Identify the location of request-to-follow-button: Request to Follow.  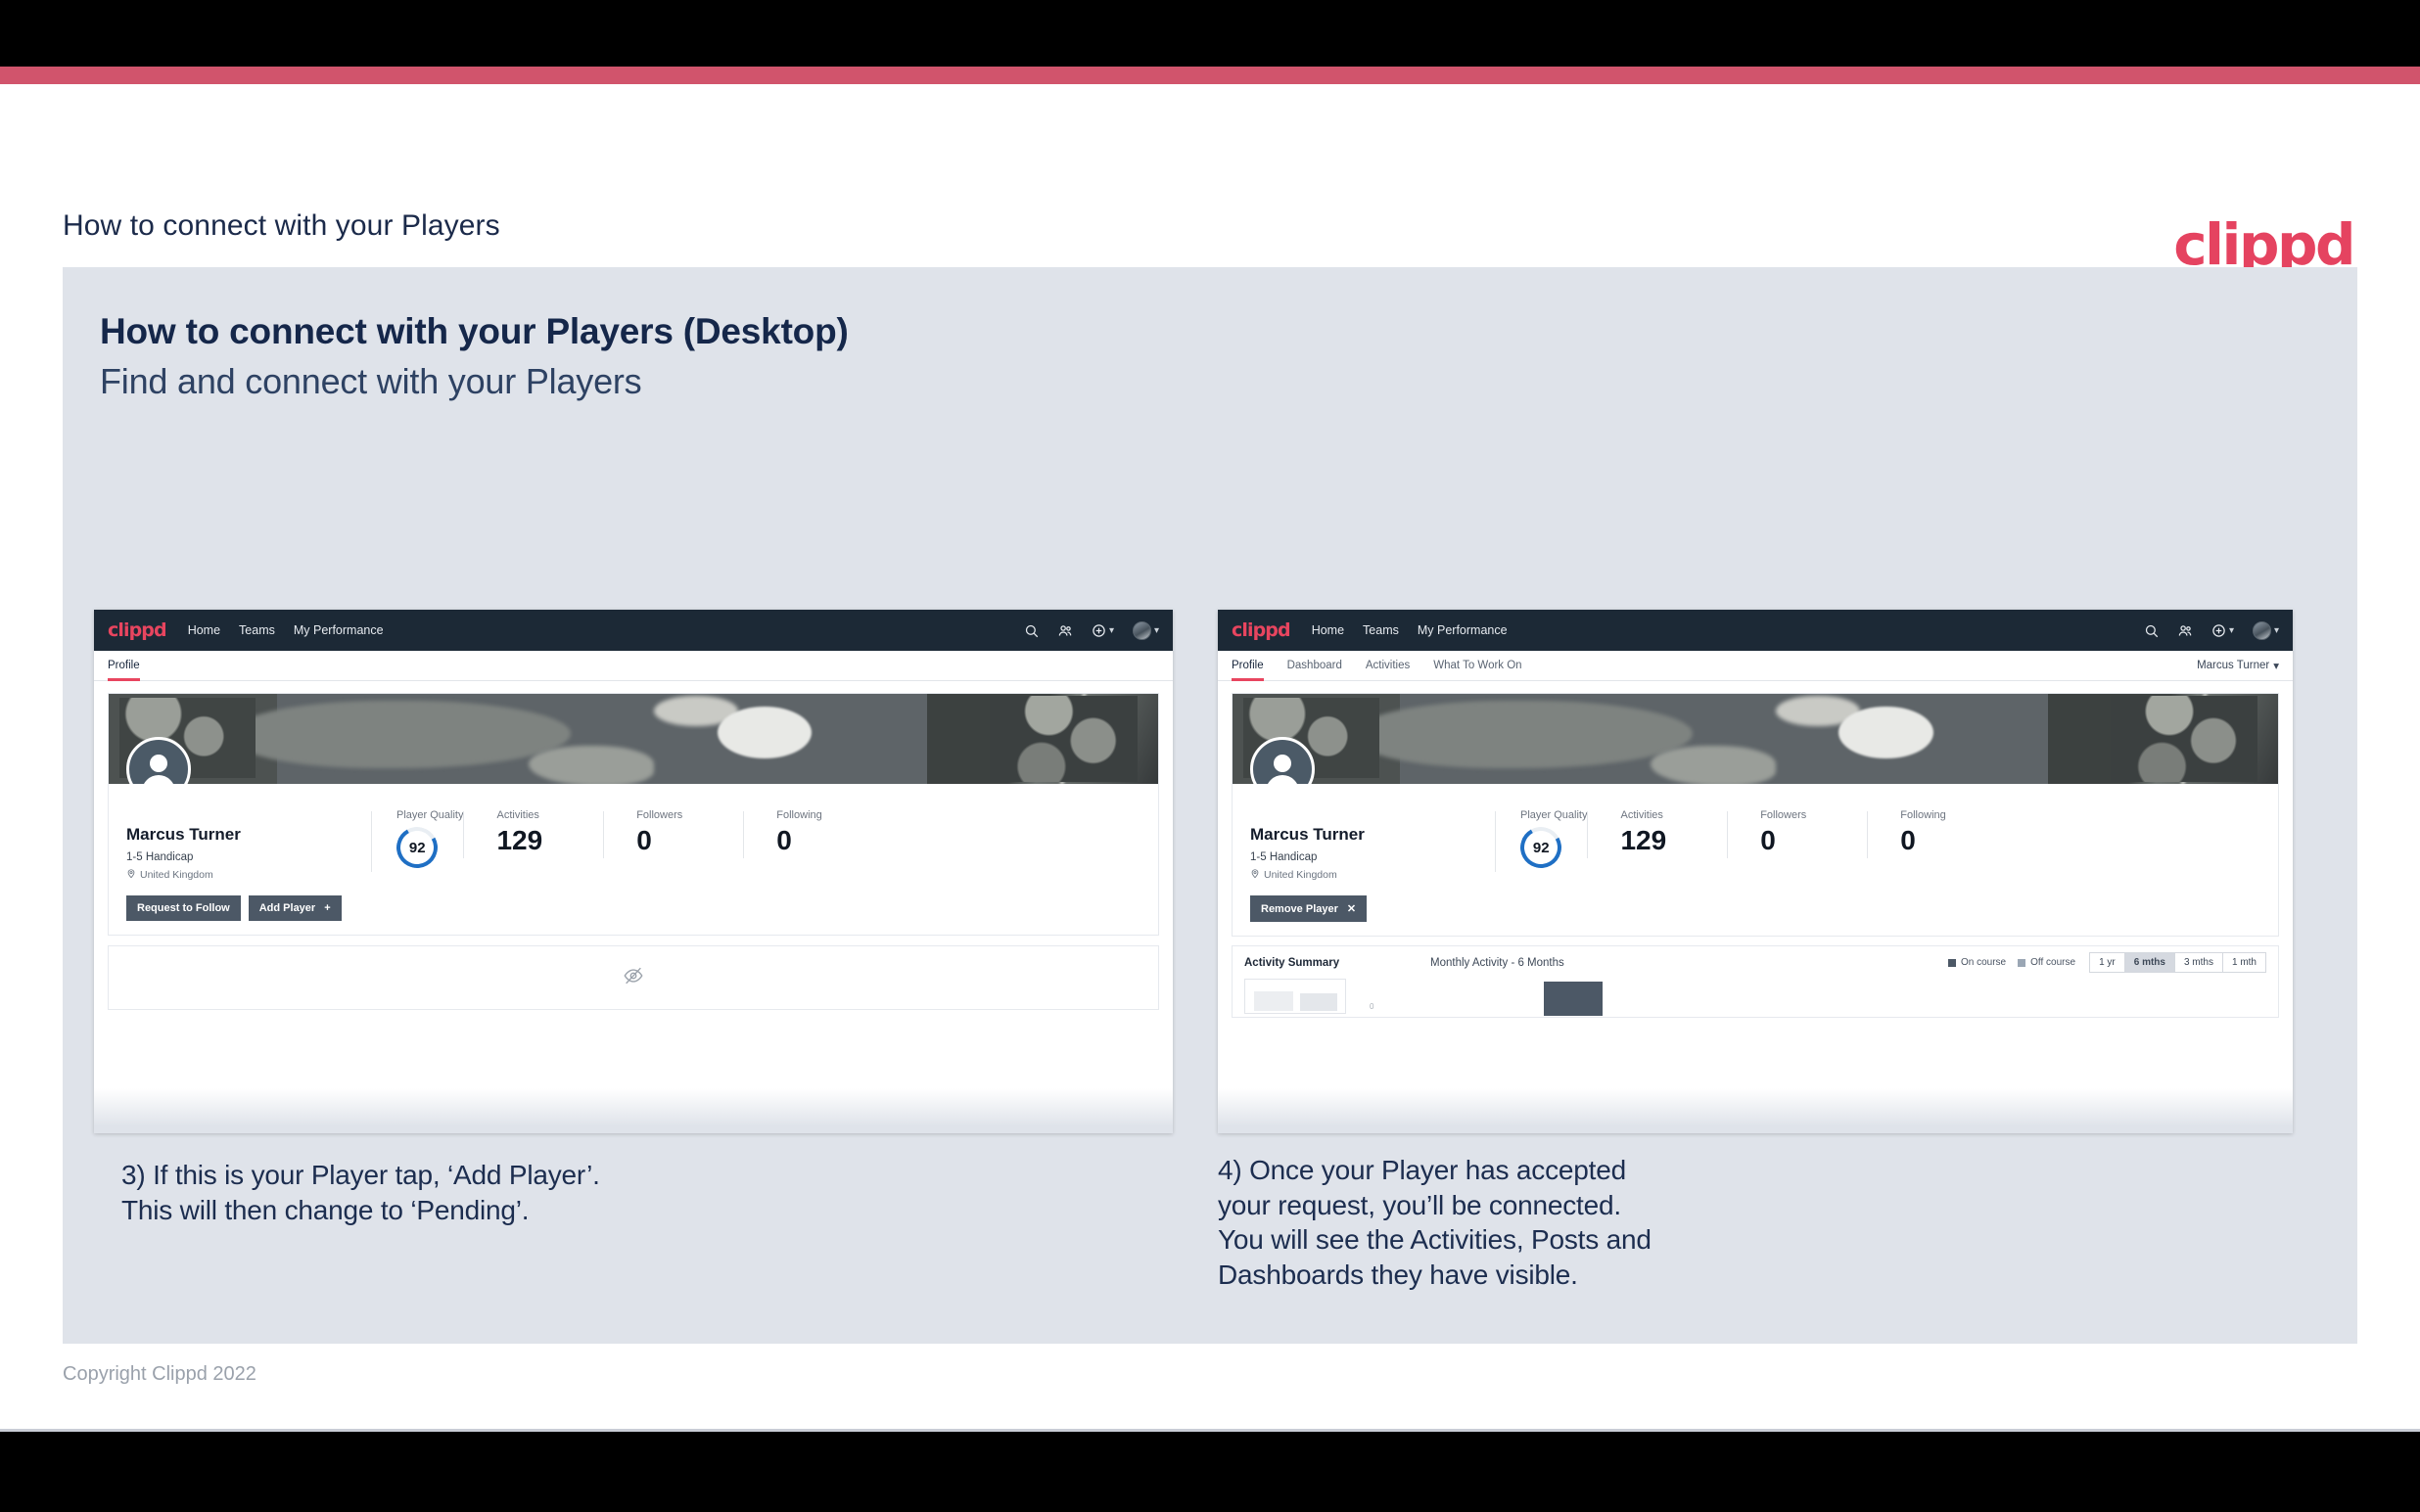
(183, 908).